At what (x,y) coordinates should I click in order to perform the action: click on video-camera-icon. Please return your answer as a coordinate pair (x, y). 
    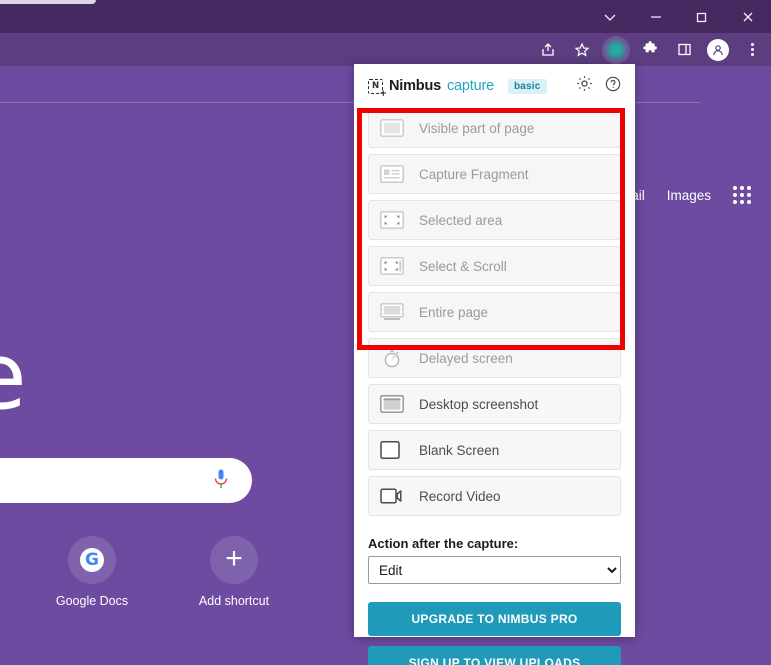
    Looking at the image, I should click on (392, 496).